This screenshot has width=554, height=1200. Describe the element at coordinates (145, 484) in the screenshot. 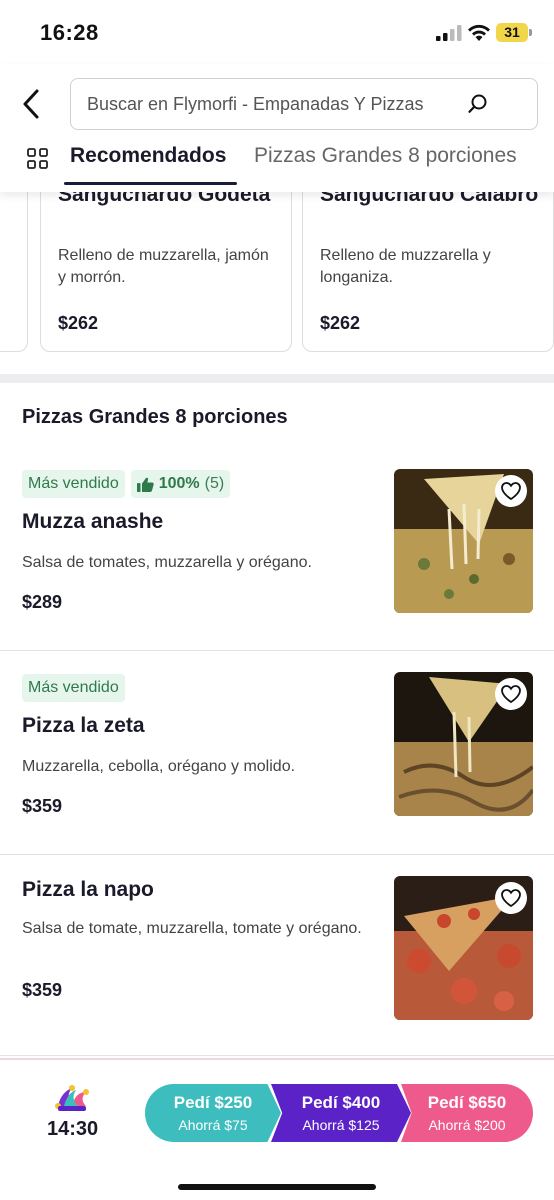

I see `thumbs-up-icon` at that location.